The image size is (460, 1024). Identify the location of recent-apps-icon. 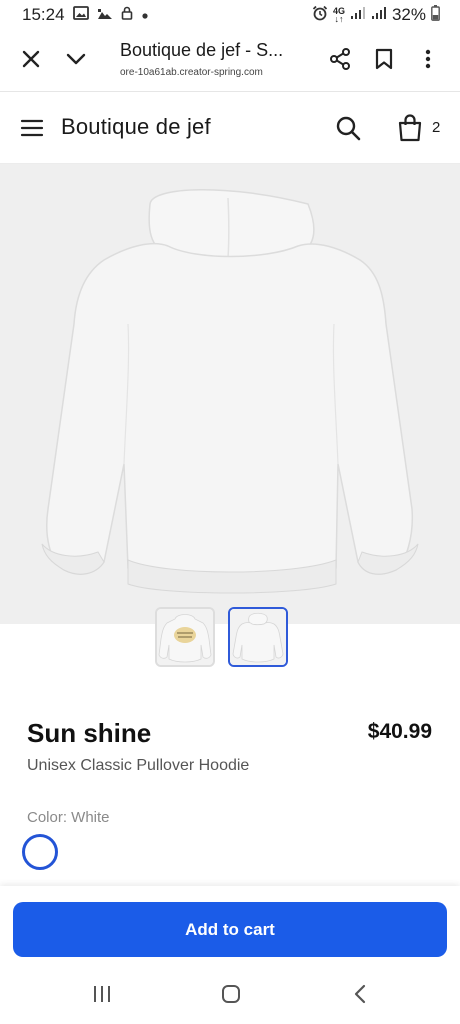
(102, 996).